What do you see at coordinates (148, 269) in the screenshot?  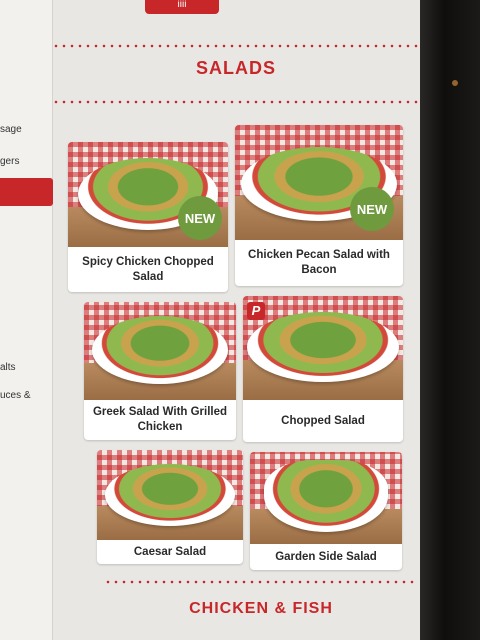 I see `menu-item-name: Spicy Chicken Chopped Salad` at bounding box center [148, 269].